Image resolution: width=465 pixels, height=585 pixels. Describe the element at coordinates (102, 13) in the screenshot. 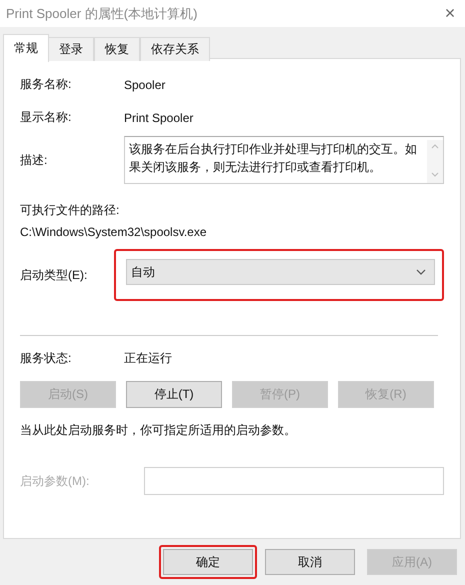

I see `window-title: Print Spooler 的属性(本地计算机)` at that location.